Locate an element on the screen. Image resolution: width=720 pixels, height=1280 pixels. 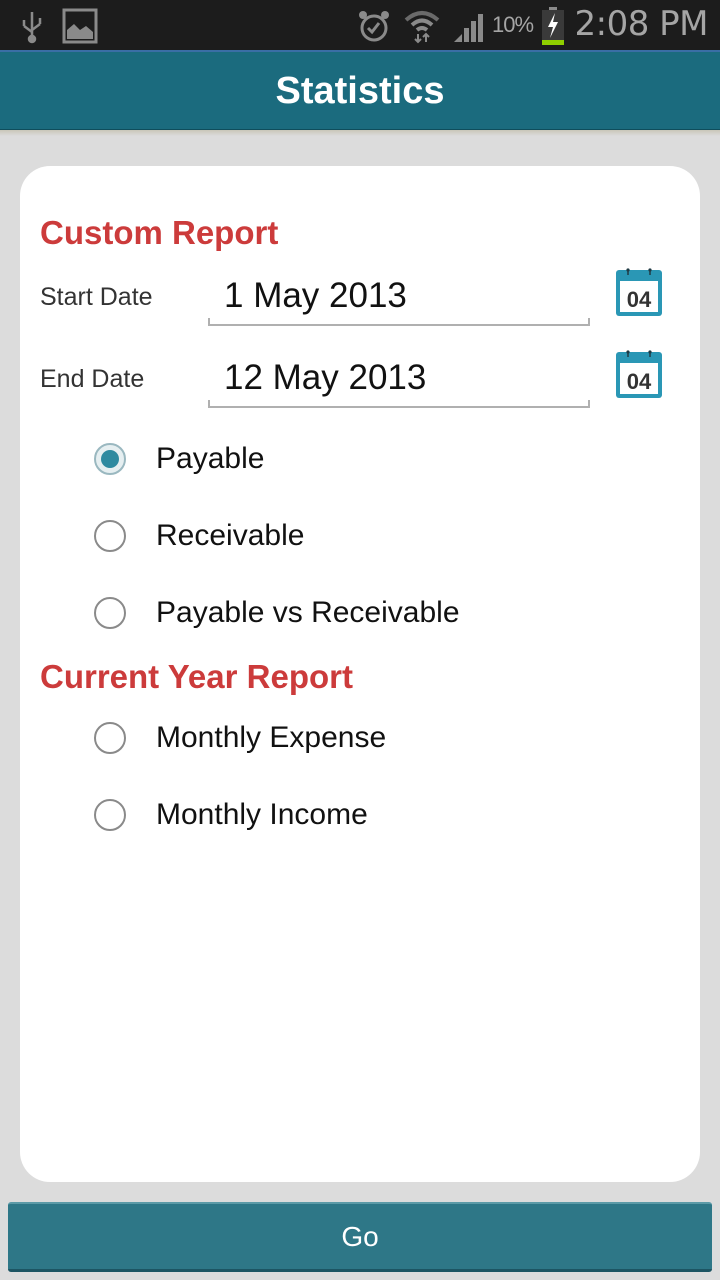
current-year-report-title: Current Year Report is located at coordinates (196, 676).